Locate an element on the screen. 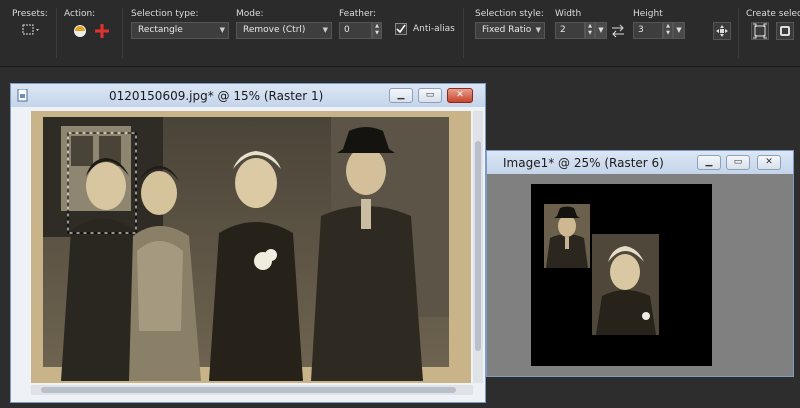 Image resolution: width=800 pixels, height=408 pixels. window-title: Image1* @ 25% (Raster 6) is located at coordinates (583, 163).